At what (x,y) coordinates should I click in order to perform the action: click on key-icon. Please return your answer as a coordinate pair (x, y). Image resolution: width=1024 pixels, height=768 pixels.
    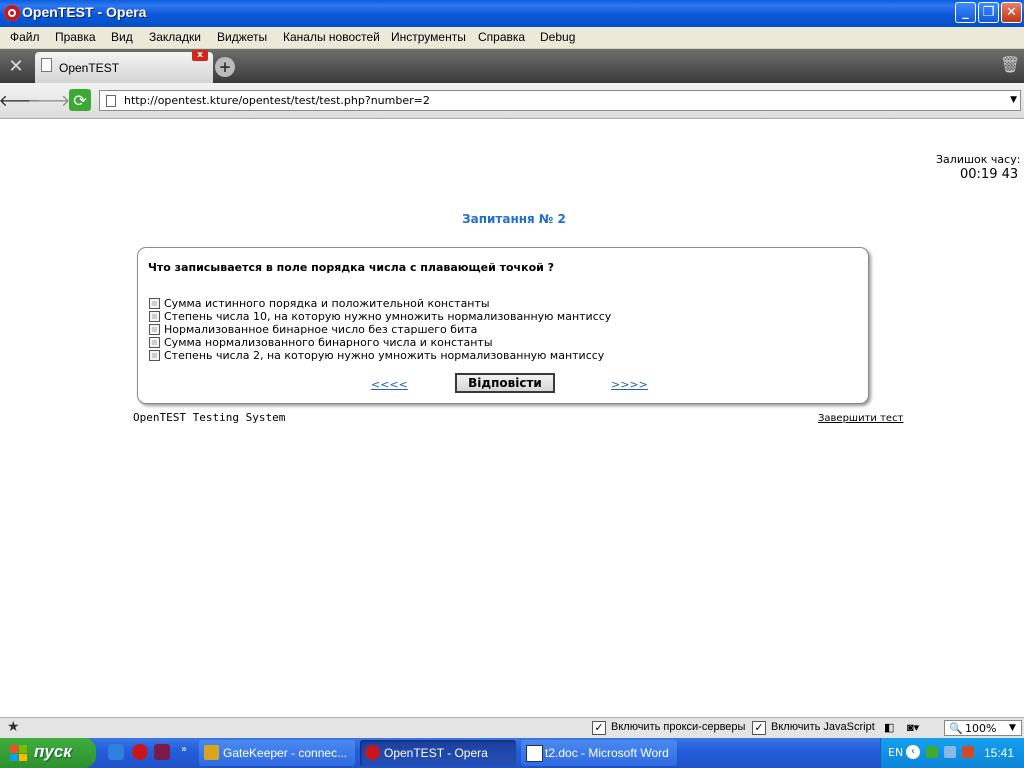
    Looking at the image, I should click on (211, 752).